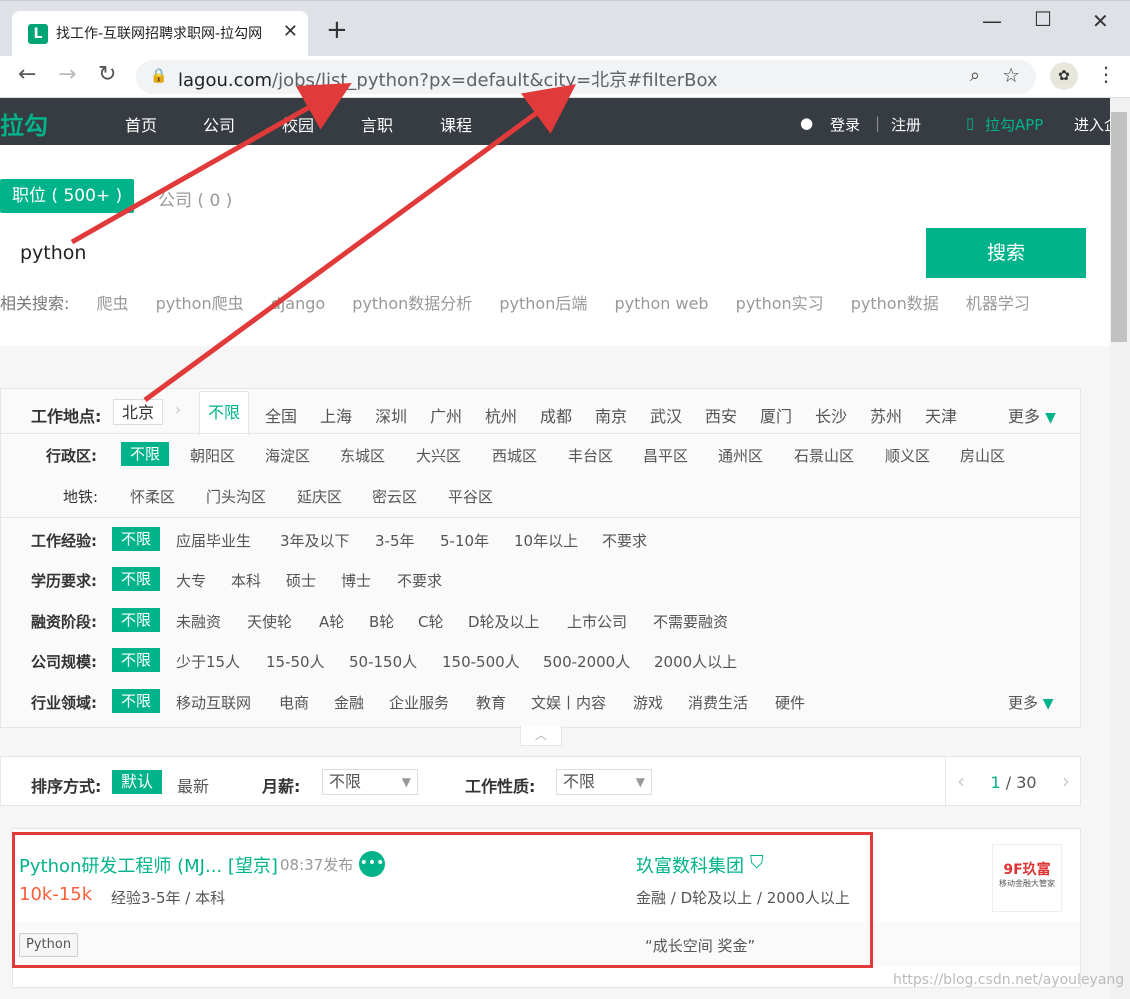  I want to click on size-option: 50-150人, so click(383, 661).